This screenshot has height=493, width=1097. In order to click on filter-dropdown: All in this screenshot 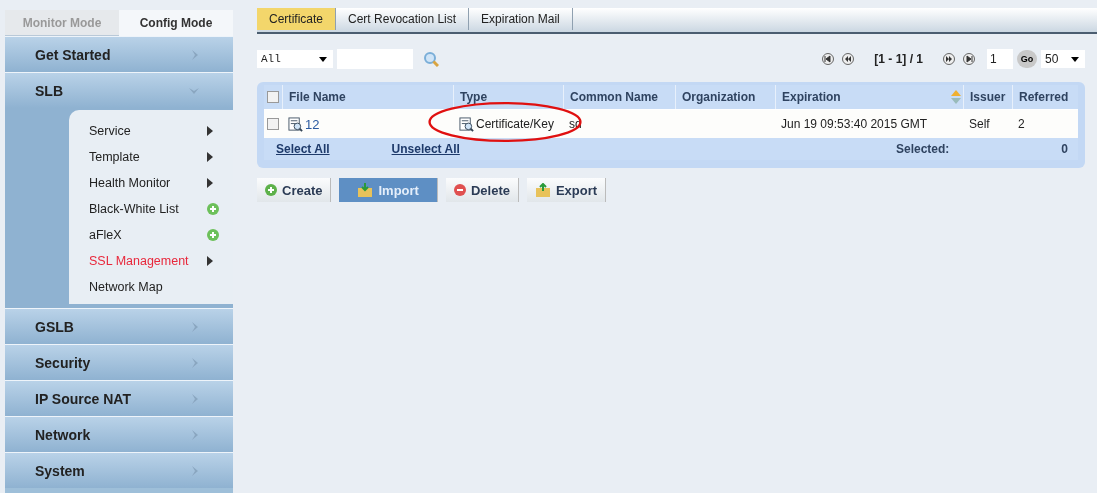, I will do `click(295, 59)`.